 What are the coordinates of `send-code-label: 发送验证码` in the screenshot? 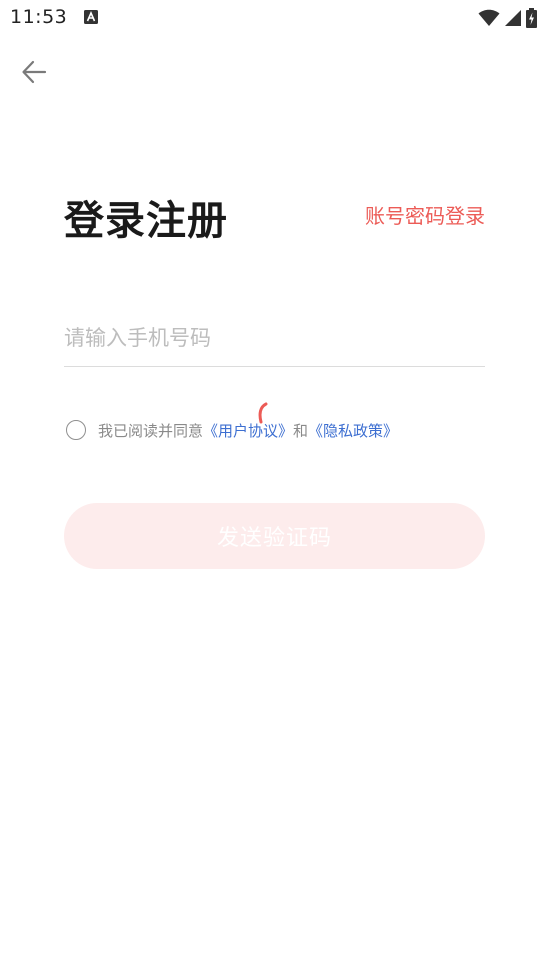 It's located at (274, 538).